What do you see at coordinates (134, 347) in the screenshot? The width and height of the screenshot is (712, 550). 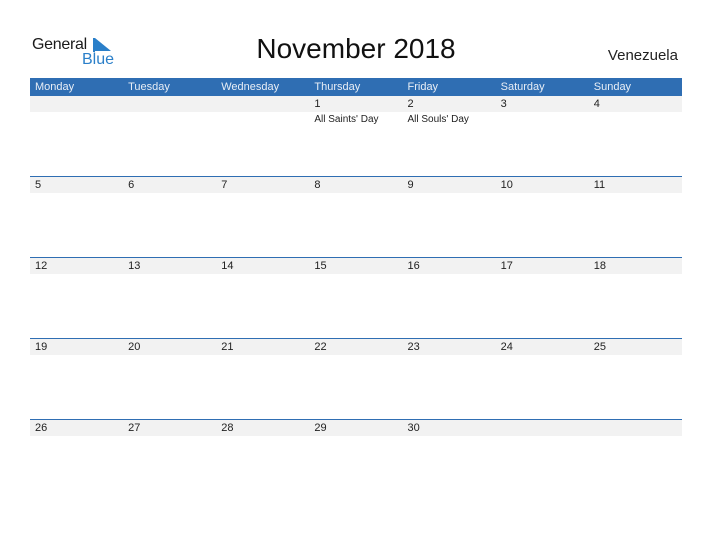 I see `day-number: 20` at bounding box center [134, 347].